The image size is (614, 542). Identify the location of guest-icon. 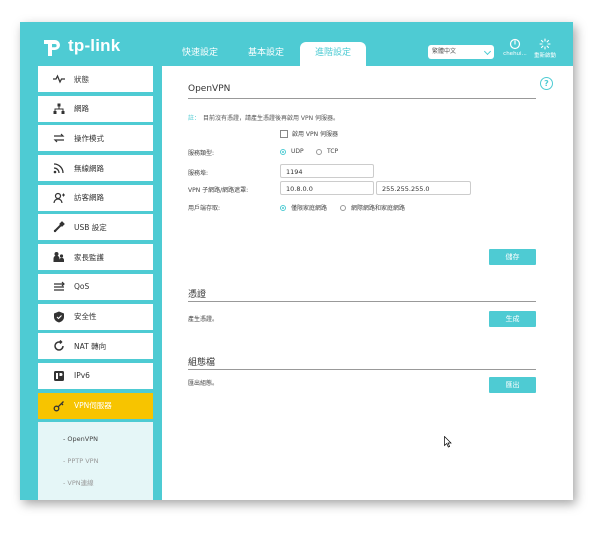
(59, 198).